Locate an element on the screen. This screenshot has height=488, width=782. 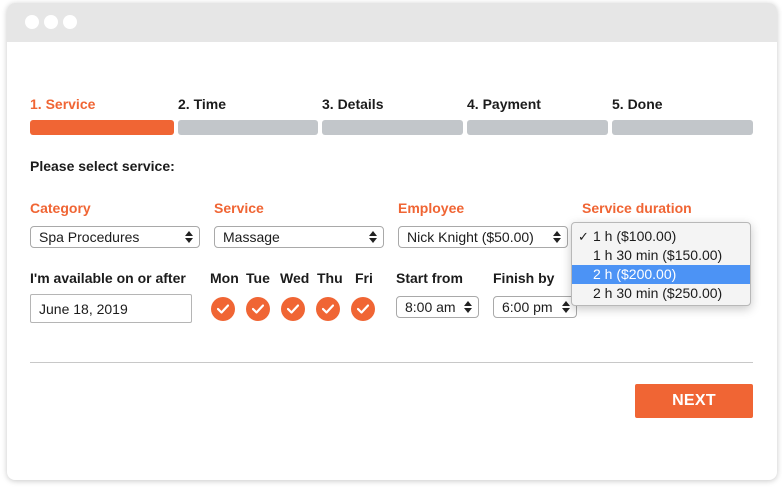
finish-by-label: Finish by is located at coordinates (524, 278).